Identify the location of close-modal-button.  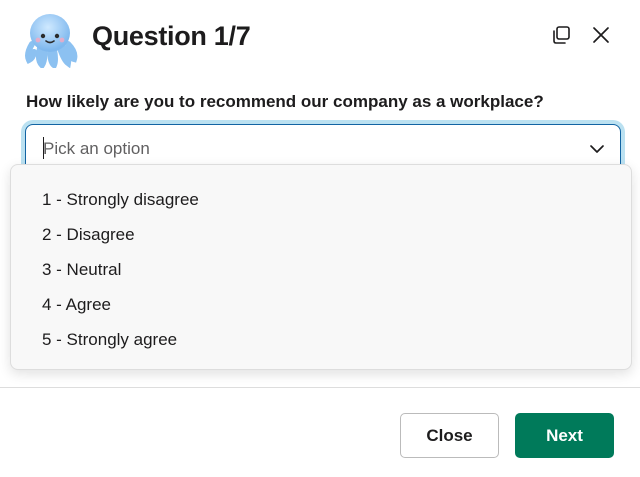
(601, 35).